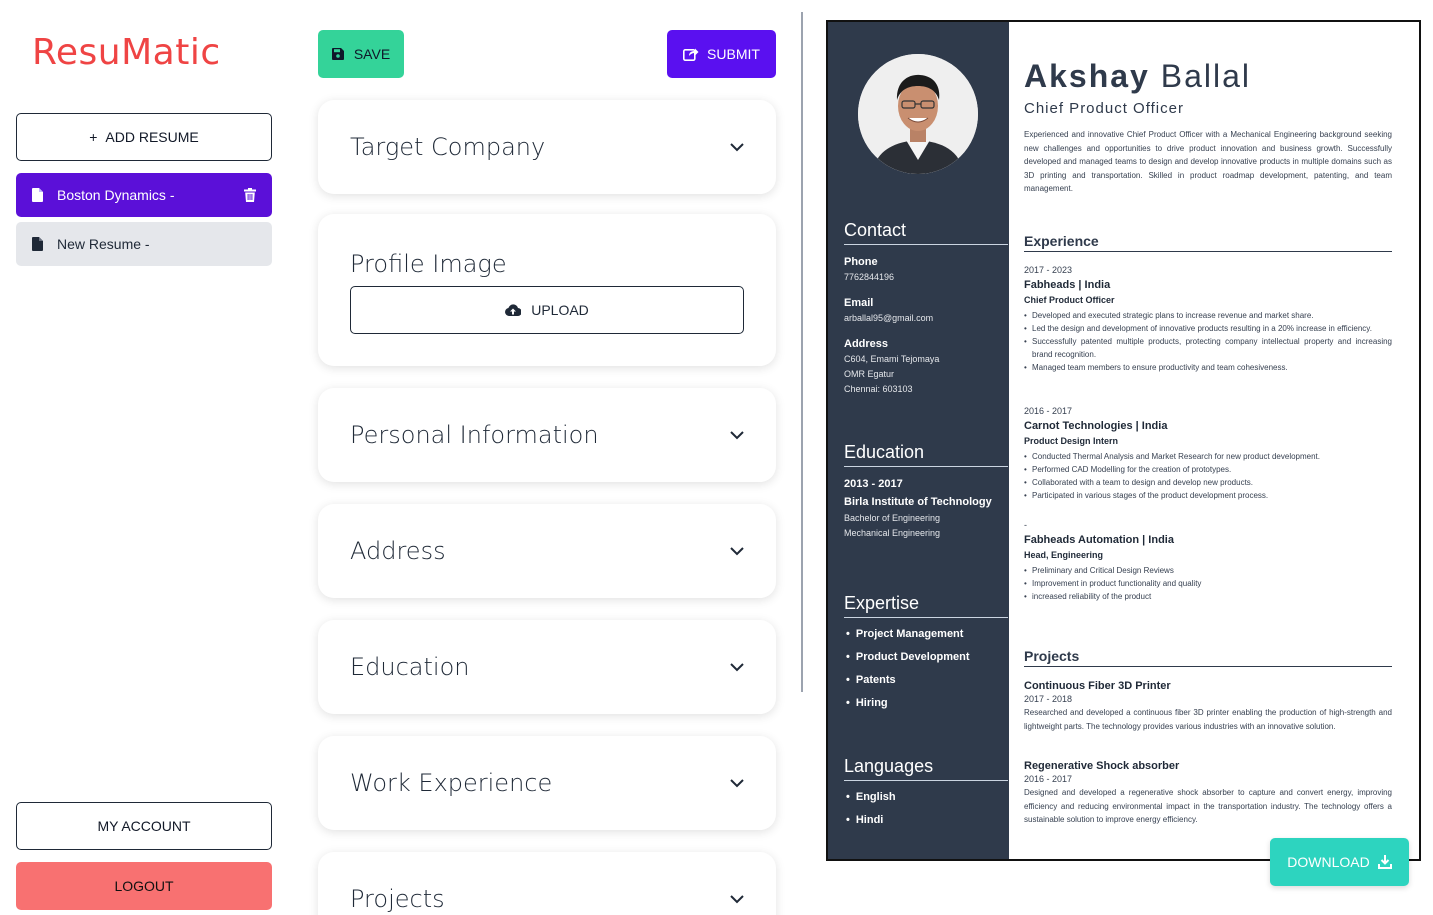 This screenshot has width=1433, height=915. What do you see at coordinates (547, 551) in the screenshot?
I see `address-header: Address` at bounding box center [547, 551].